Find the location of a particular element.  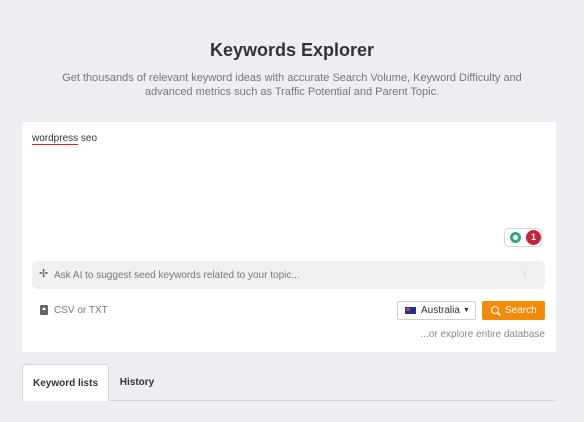

sparkle-icon: ✢ is located at coordinates (44, 274).